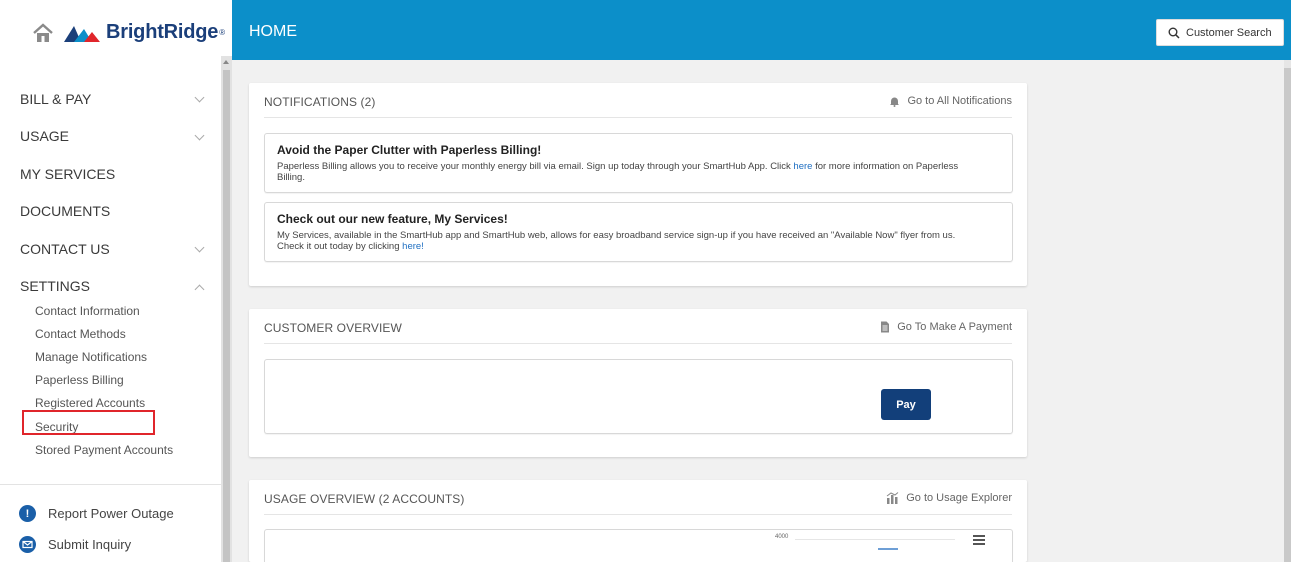  What do you see at coordinates (888, 549) in the screenshot?
I see `chart-bar-mark` at bounding box center [888, 549].